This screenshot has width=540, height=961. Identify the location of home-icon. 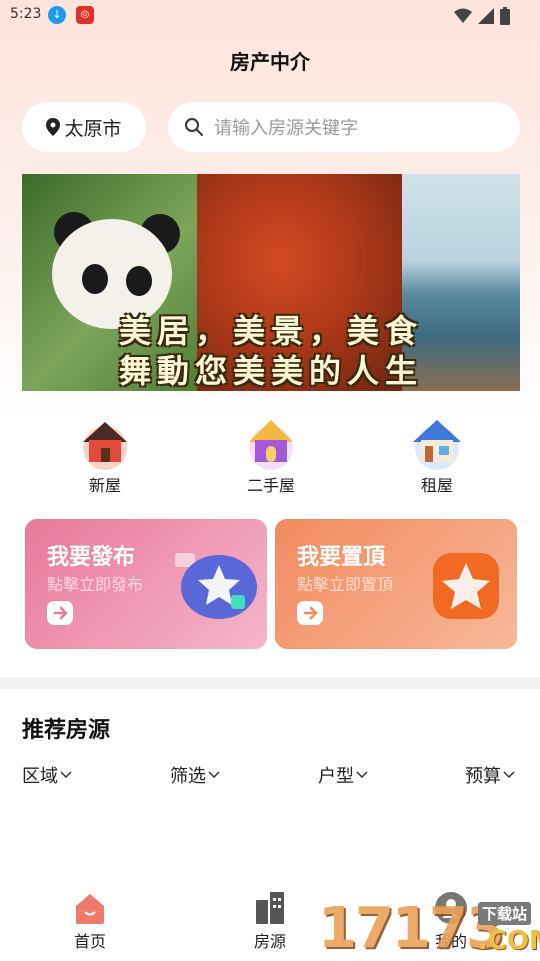
(90, 908).